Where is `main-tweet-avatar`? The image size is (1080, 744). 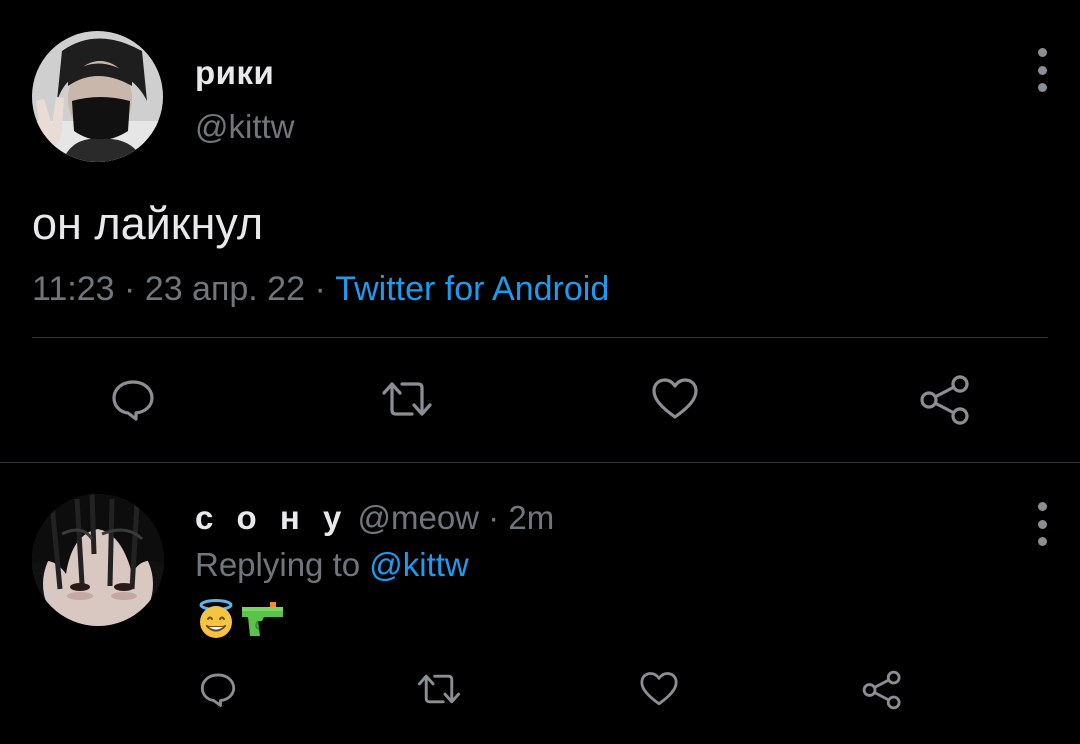 main-tweet-avatar is located at coordinates (97, 96).